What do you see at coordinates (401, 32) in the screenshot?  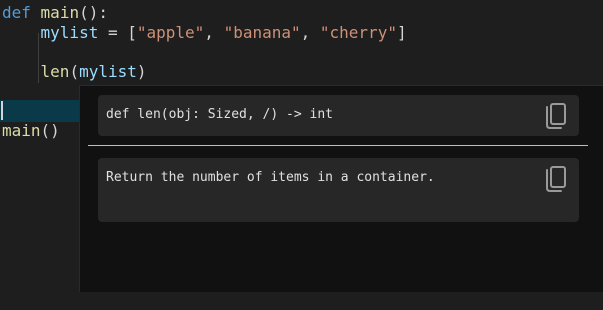 I see `punctuation: ]` at bounding box center [401, 32].